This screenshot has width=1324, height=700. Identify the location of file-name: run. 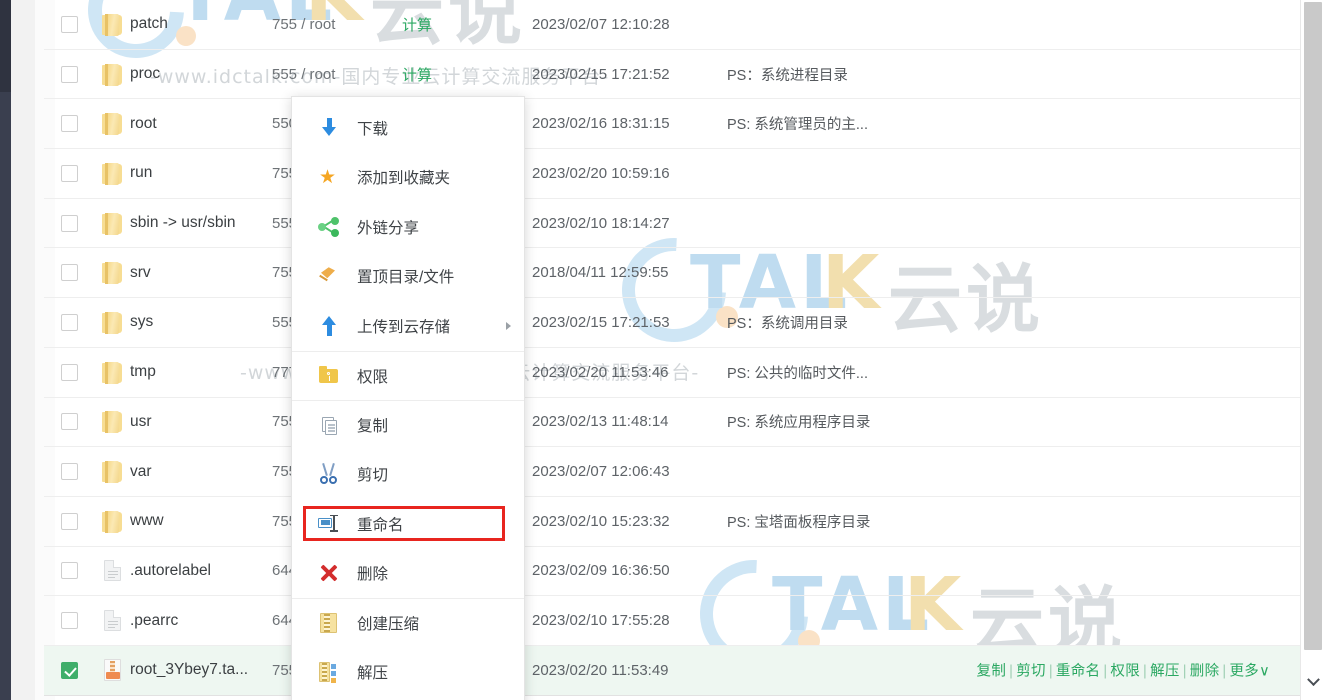
(201, 173).